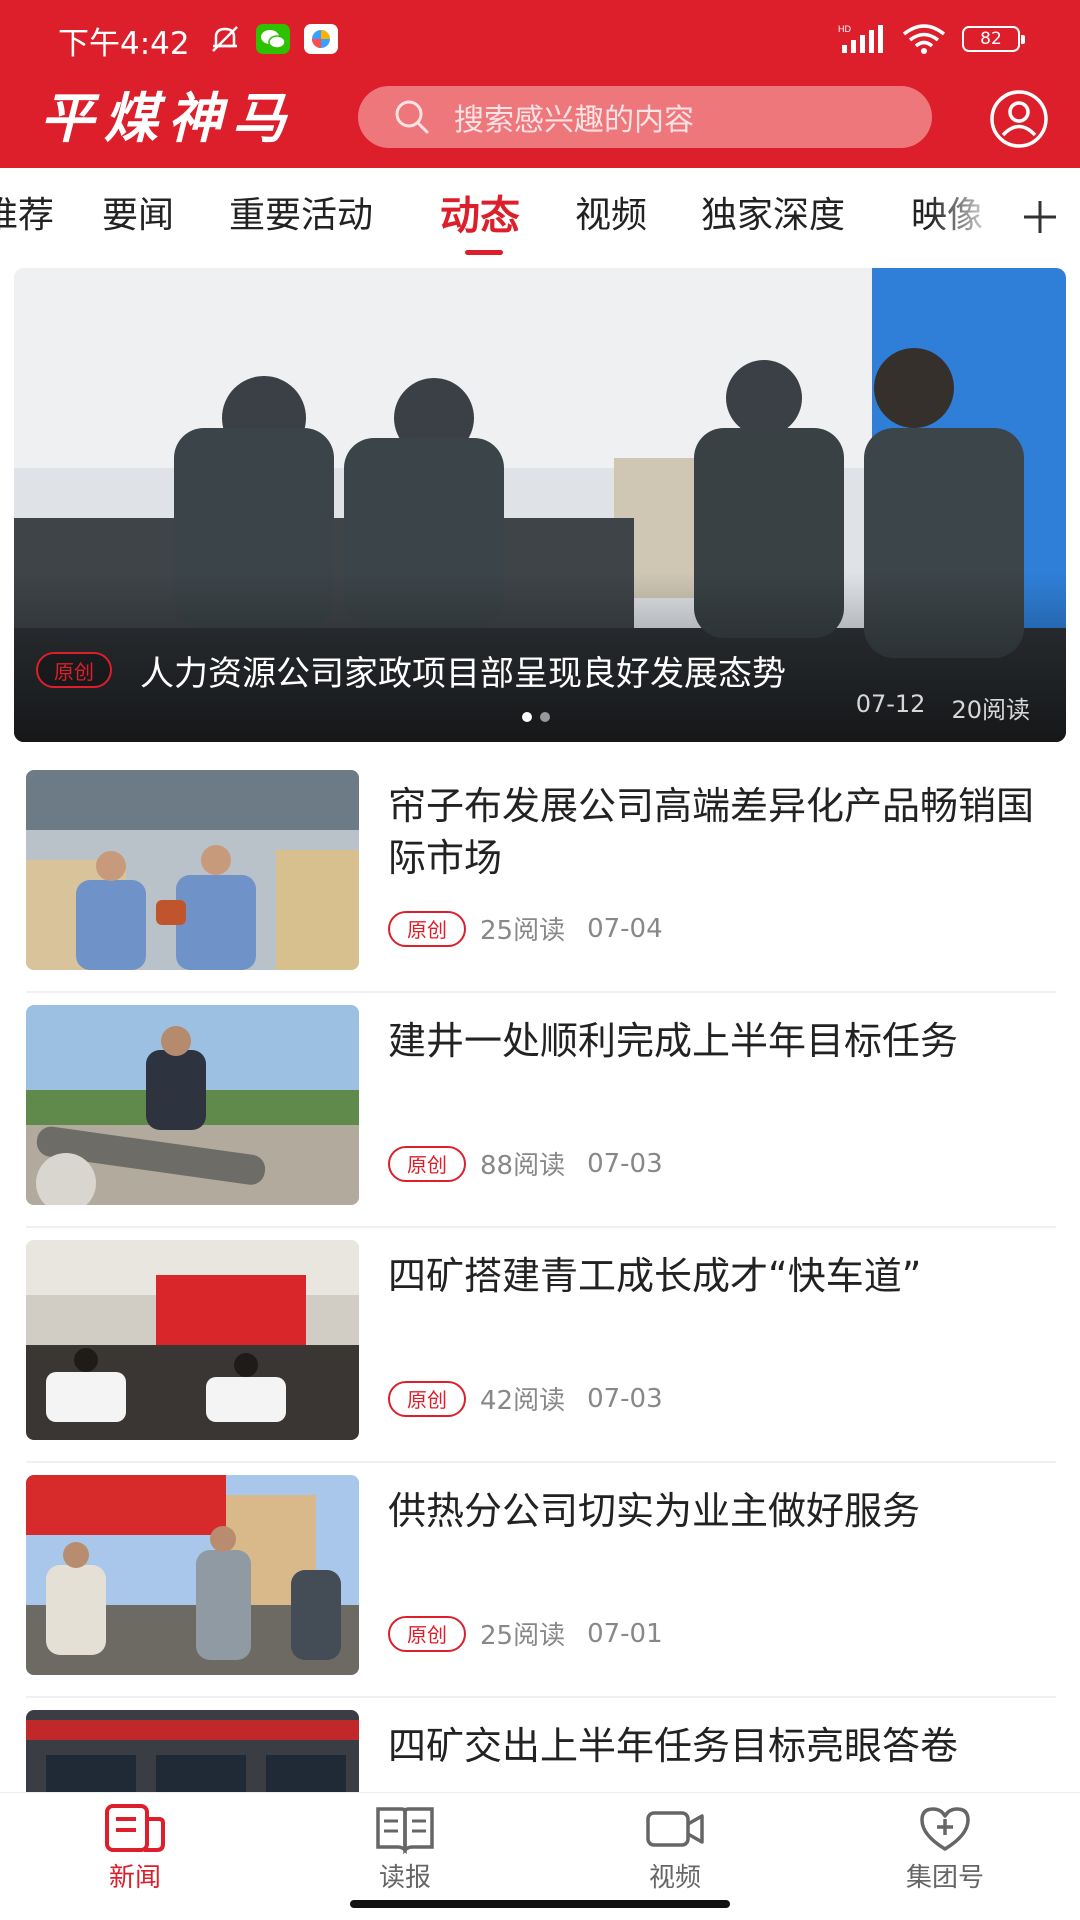 The width and height of the screenshot is (1080, 1920). I want to click on heart-plus-icon, so click(945, 1829).